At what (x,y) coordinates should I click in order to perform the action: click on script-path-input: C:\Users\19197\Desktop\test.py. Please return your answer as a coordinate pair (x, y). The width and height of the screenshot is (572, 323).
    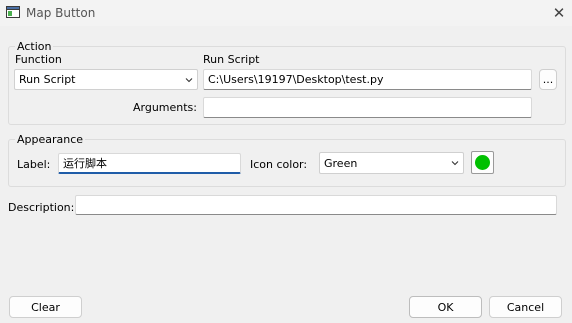
    Looking at the image, I should click on (367, 79).